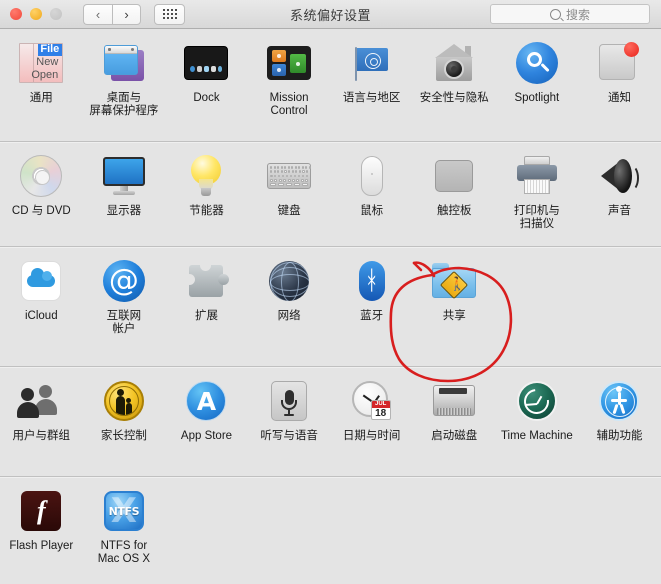  Describe the element at coordinates (454, 436) in the screenshot. I see `pref-pane-label: 启动磁盘` at that location.